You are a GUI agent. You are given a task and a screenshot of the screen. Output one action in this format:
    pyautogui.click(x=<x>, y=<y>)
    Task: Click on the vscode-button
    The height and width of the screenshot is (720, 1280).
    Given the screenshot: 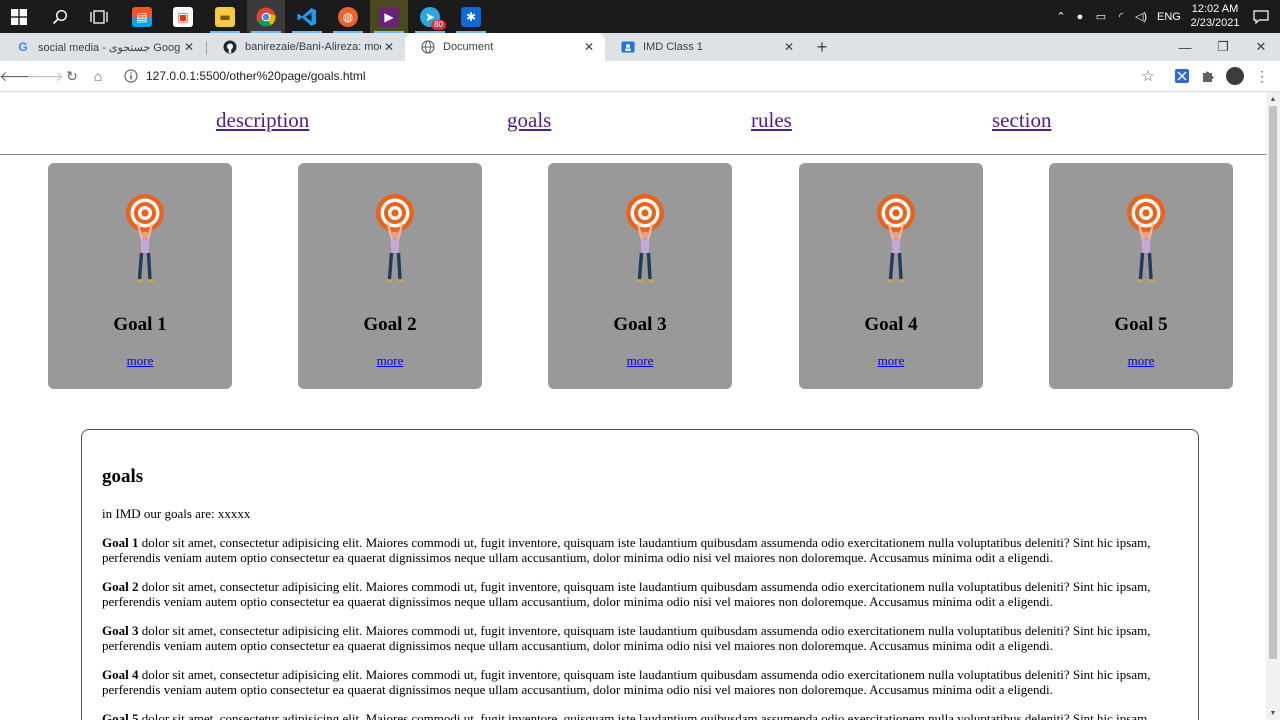 What is the action you would take?
    pyautogui.click(x=307, y=16)
    